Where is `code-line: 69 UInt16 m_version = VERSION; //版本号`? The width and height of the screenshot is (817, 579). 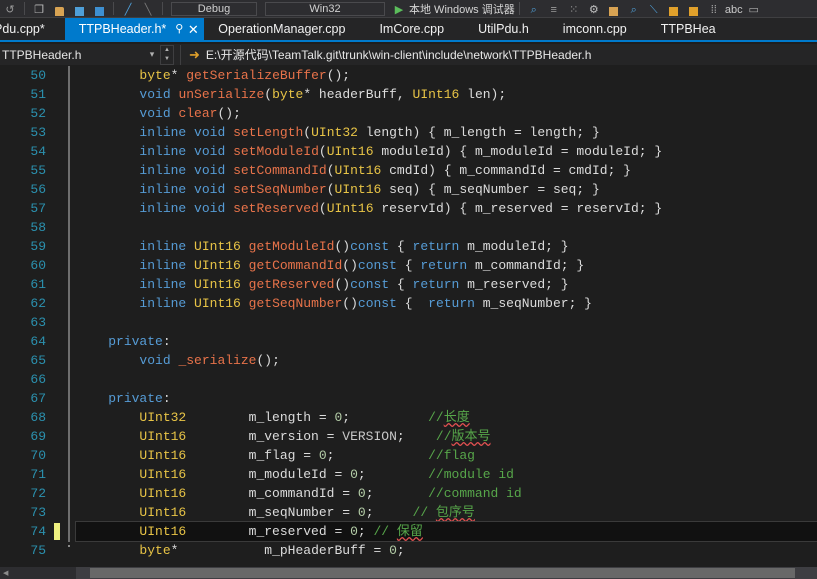
code-line: 69 UInt16 m_version = VERSION; //版本号 is located at coordinates (408, 436).